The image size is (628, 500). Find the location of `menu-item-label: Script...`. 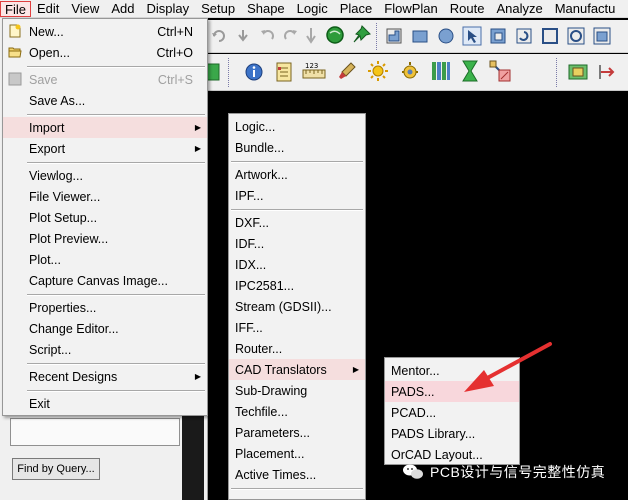

menu-item-label: Script... is located at coordinates (50, 349).